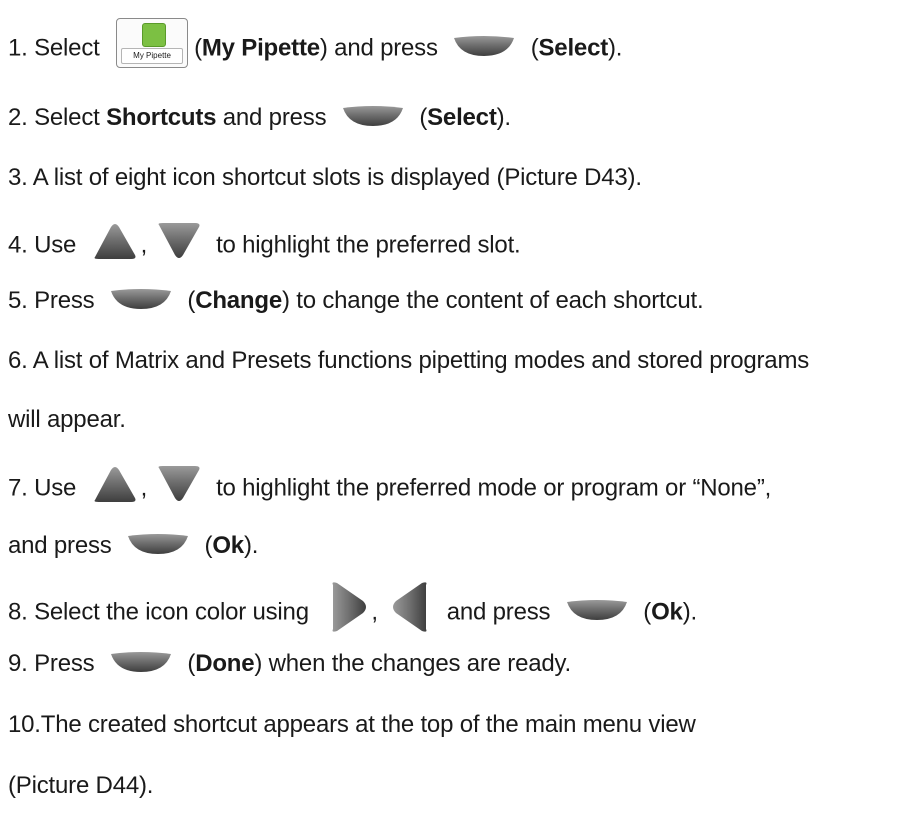  Describe the element at coordinates (18, 245) in the screenshot. I see `step-number: 4.` at that location.